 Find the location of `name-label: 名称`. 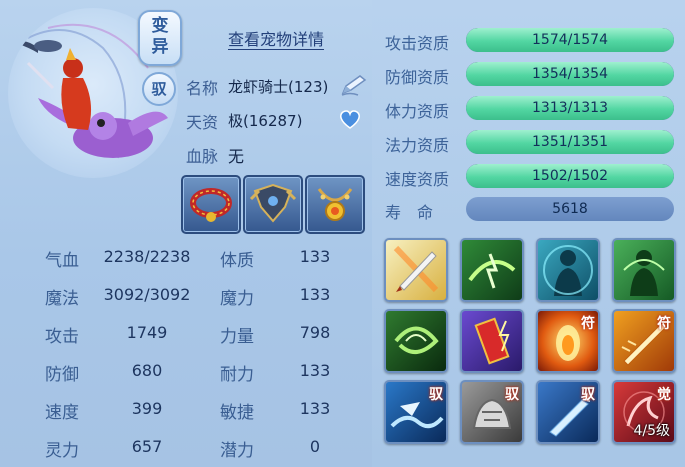

name-label: 名称 is located at coordinates (202, 88).